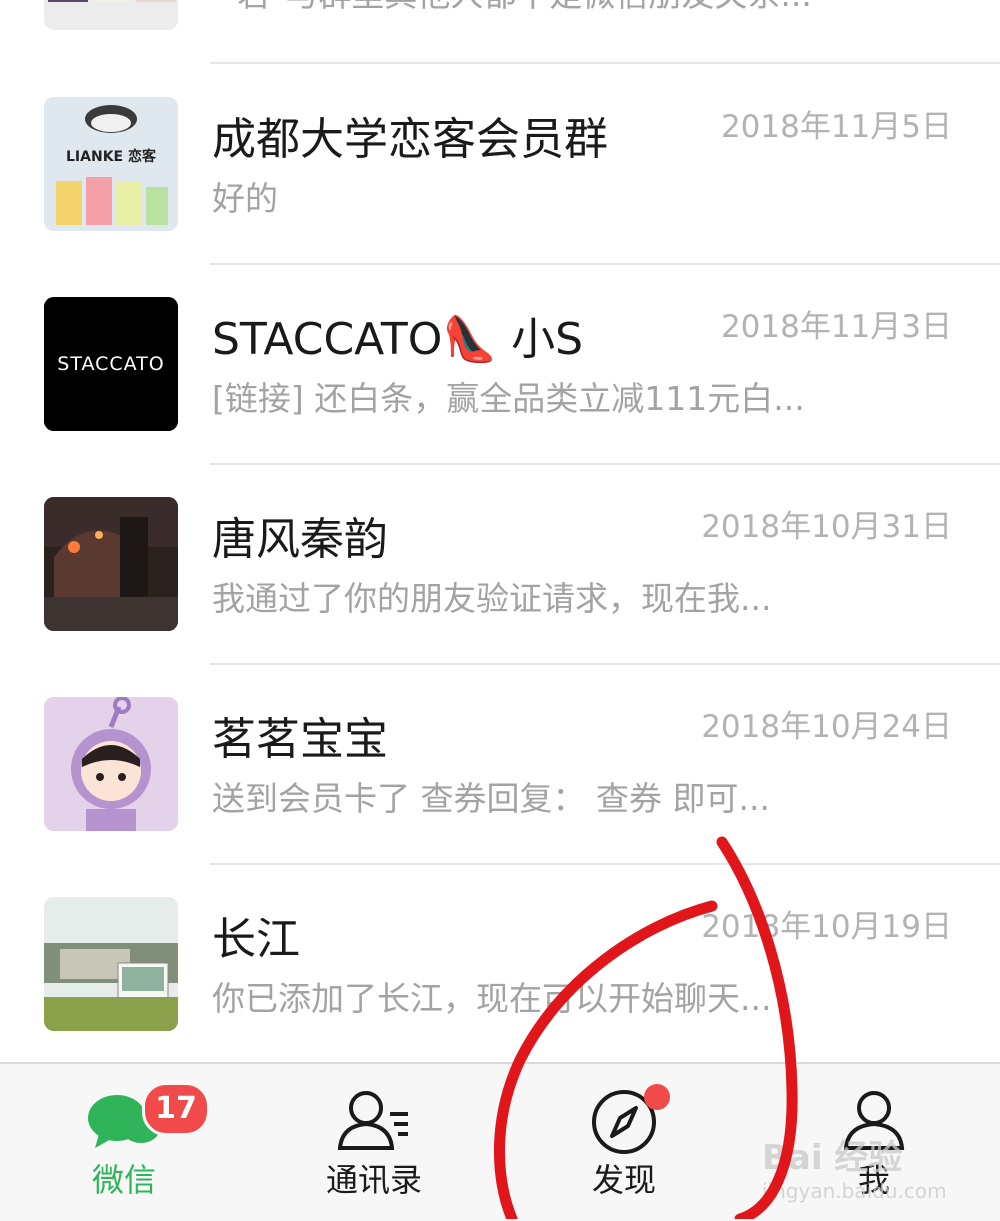  I want to click on chat-name: 成都大学恋客会员群, so click(410, 139).